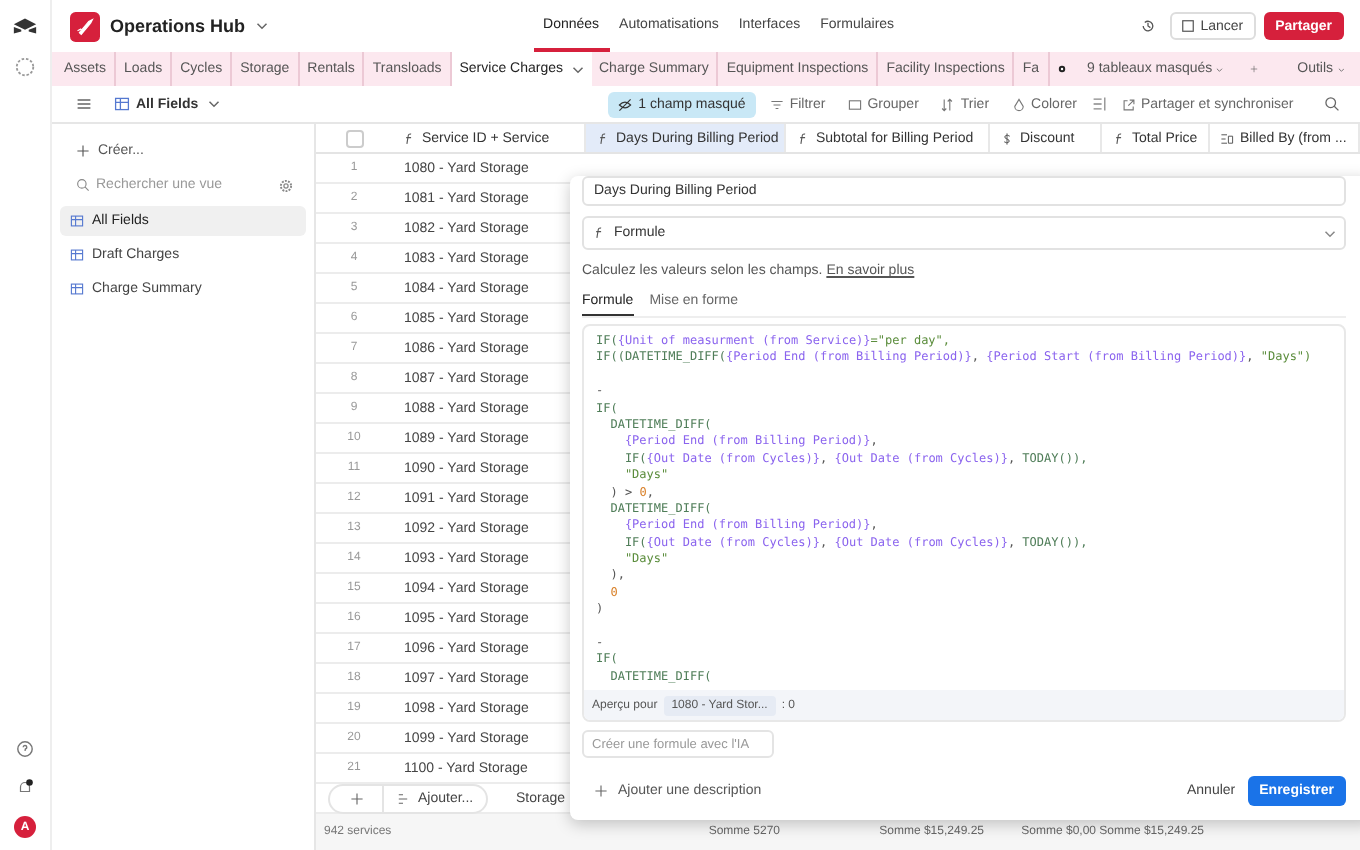 Image resolution: width=1360 pixels, height=850 pixels. I want to click on history-icon, so click(1148, 26).